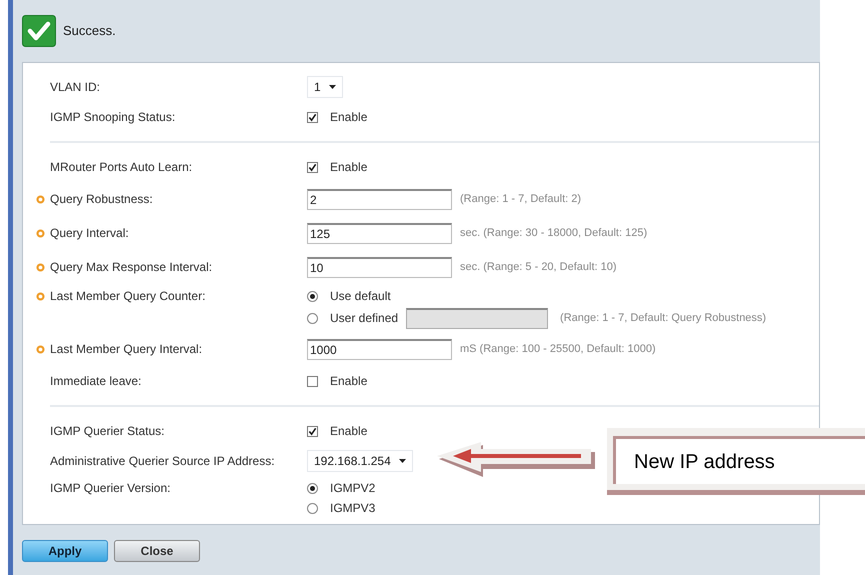 This screenshot has width=865, height=575. I want to click on field-label: VLAN ID:, so click(76, 87).